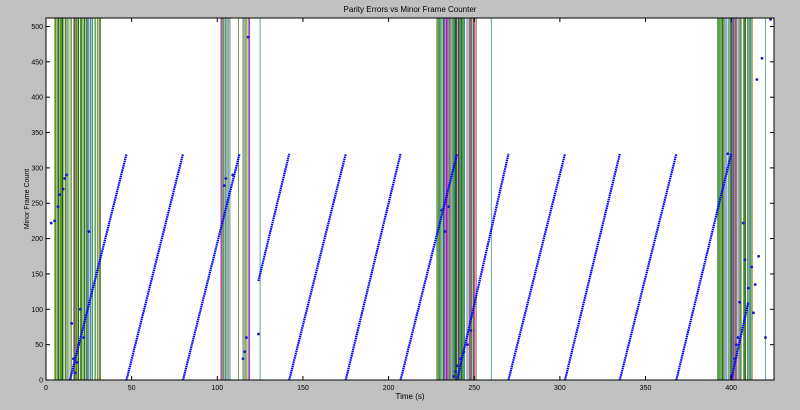  What do you see at coordinates (37, 98) in the screenshot?
I see `y-tick-label-400: 400` at bounding box center [37, 98].